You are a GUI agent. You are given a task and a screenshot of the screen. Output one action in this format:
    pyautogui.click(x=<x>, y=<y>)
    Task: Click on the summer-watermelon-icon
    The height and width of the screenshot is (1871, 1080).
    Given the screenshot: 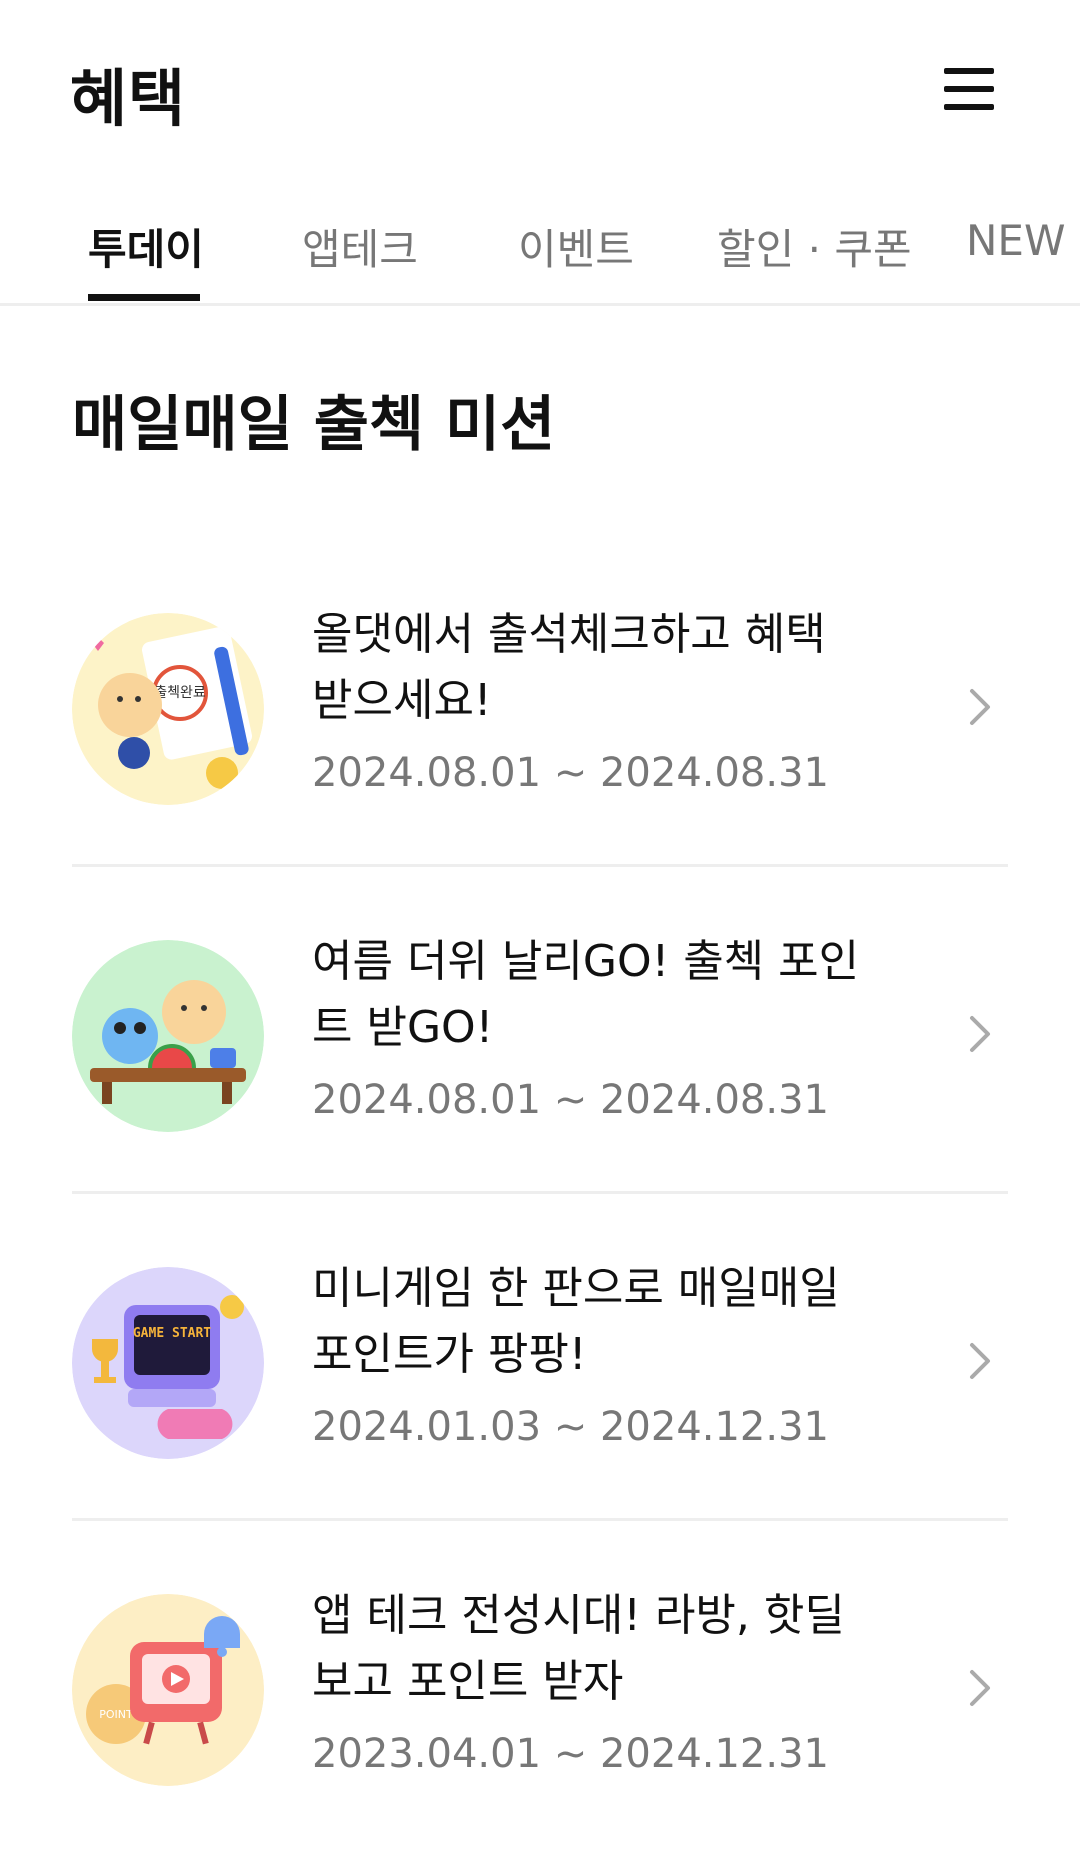 What is the action you would take?
    pyautogui.click(x=168, y=1036)
    